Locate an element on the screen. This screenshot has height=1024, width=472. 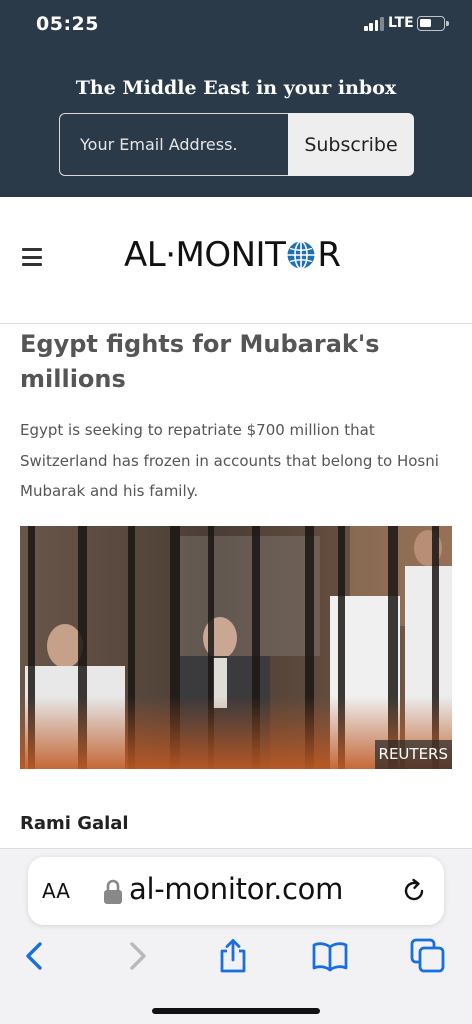
subscribe-button: Subscribe is located at coordinates (351, 144).